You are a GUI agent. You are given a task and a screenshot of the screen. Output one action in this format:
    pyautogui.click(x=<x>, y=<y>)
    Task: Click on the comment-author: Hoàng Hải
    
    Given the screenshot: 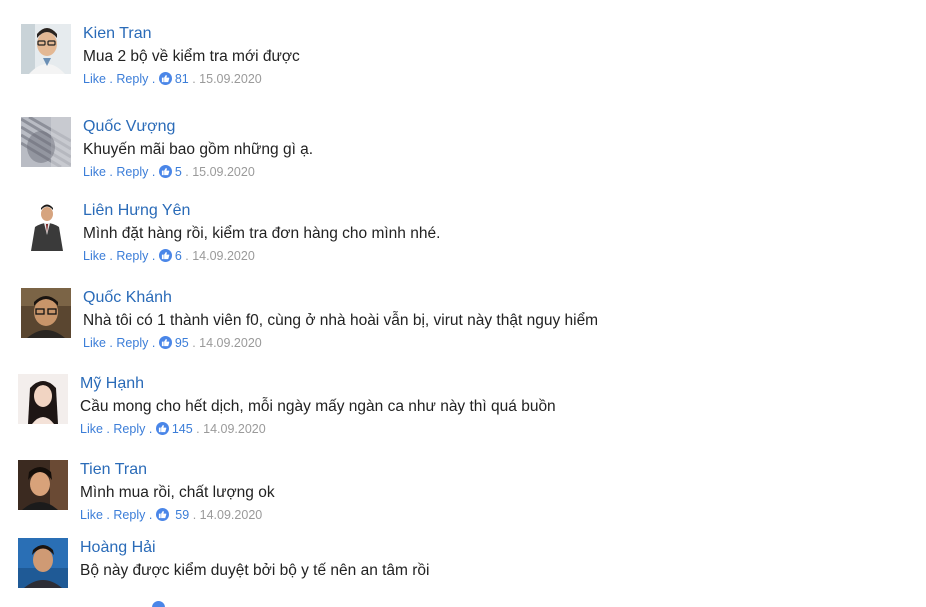 What is the action you would take?
    pyautogui.click(x=255, y=548)
    